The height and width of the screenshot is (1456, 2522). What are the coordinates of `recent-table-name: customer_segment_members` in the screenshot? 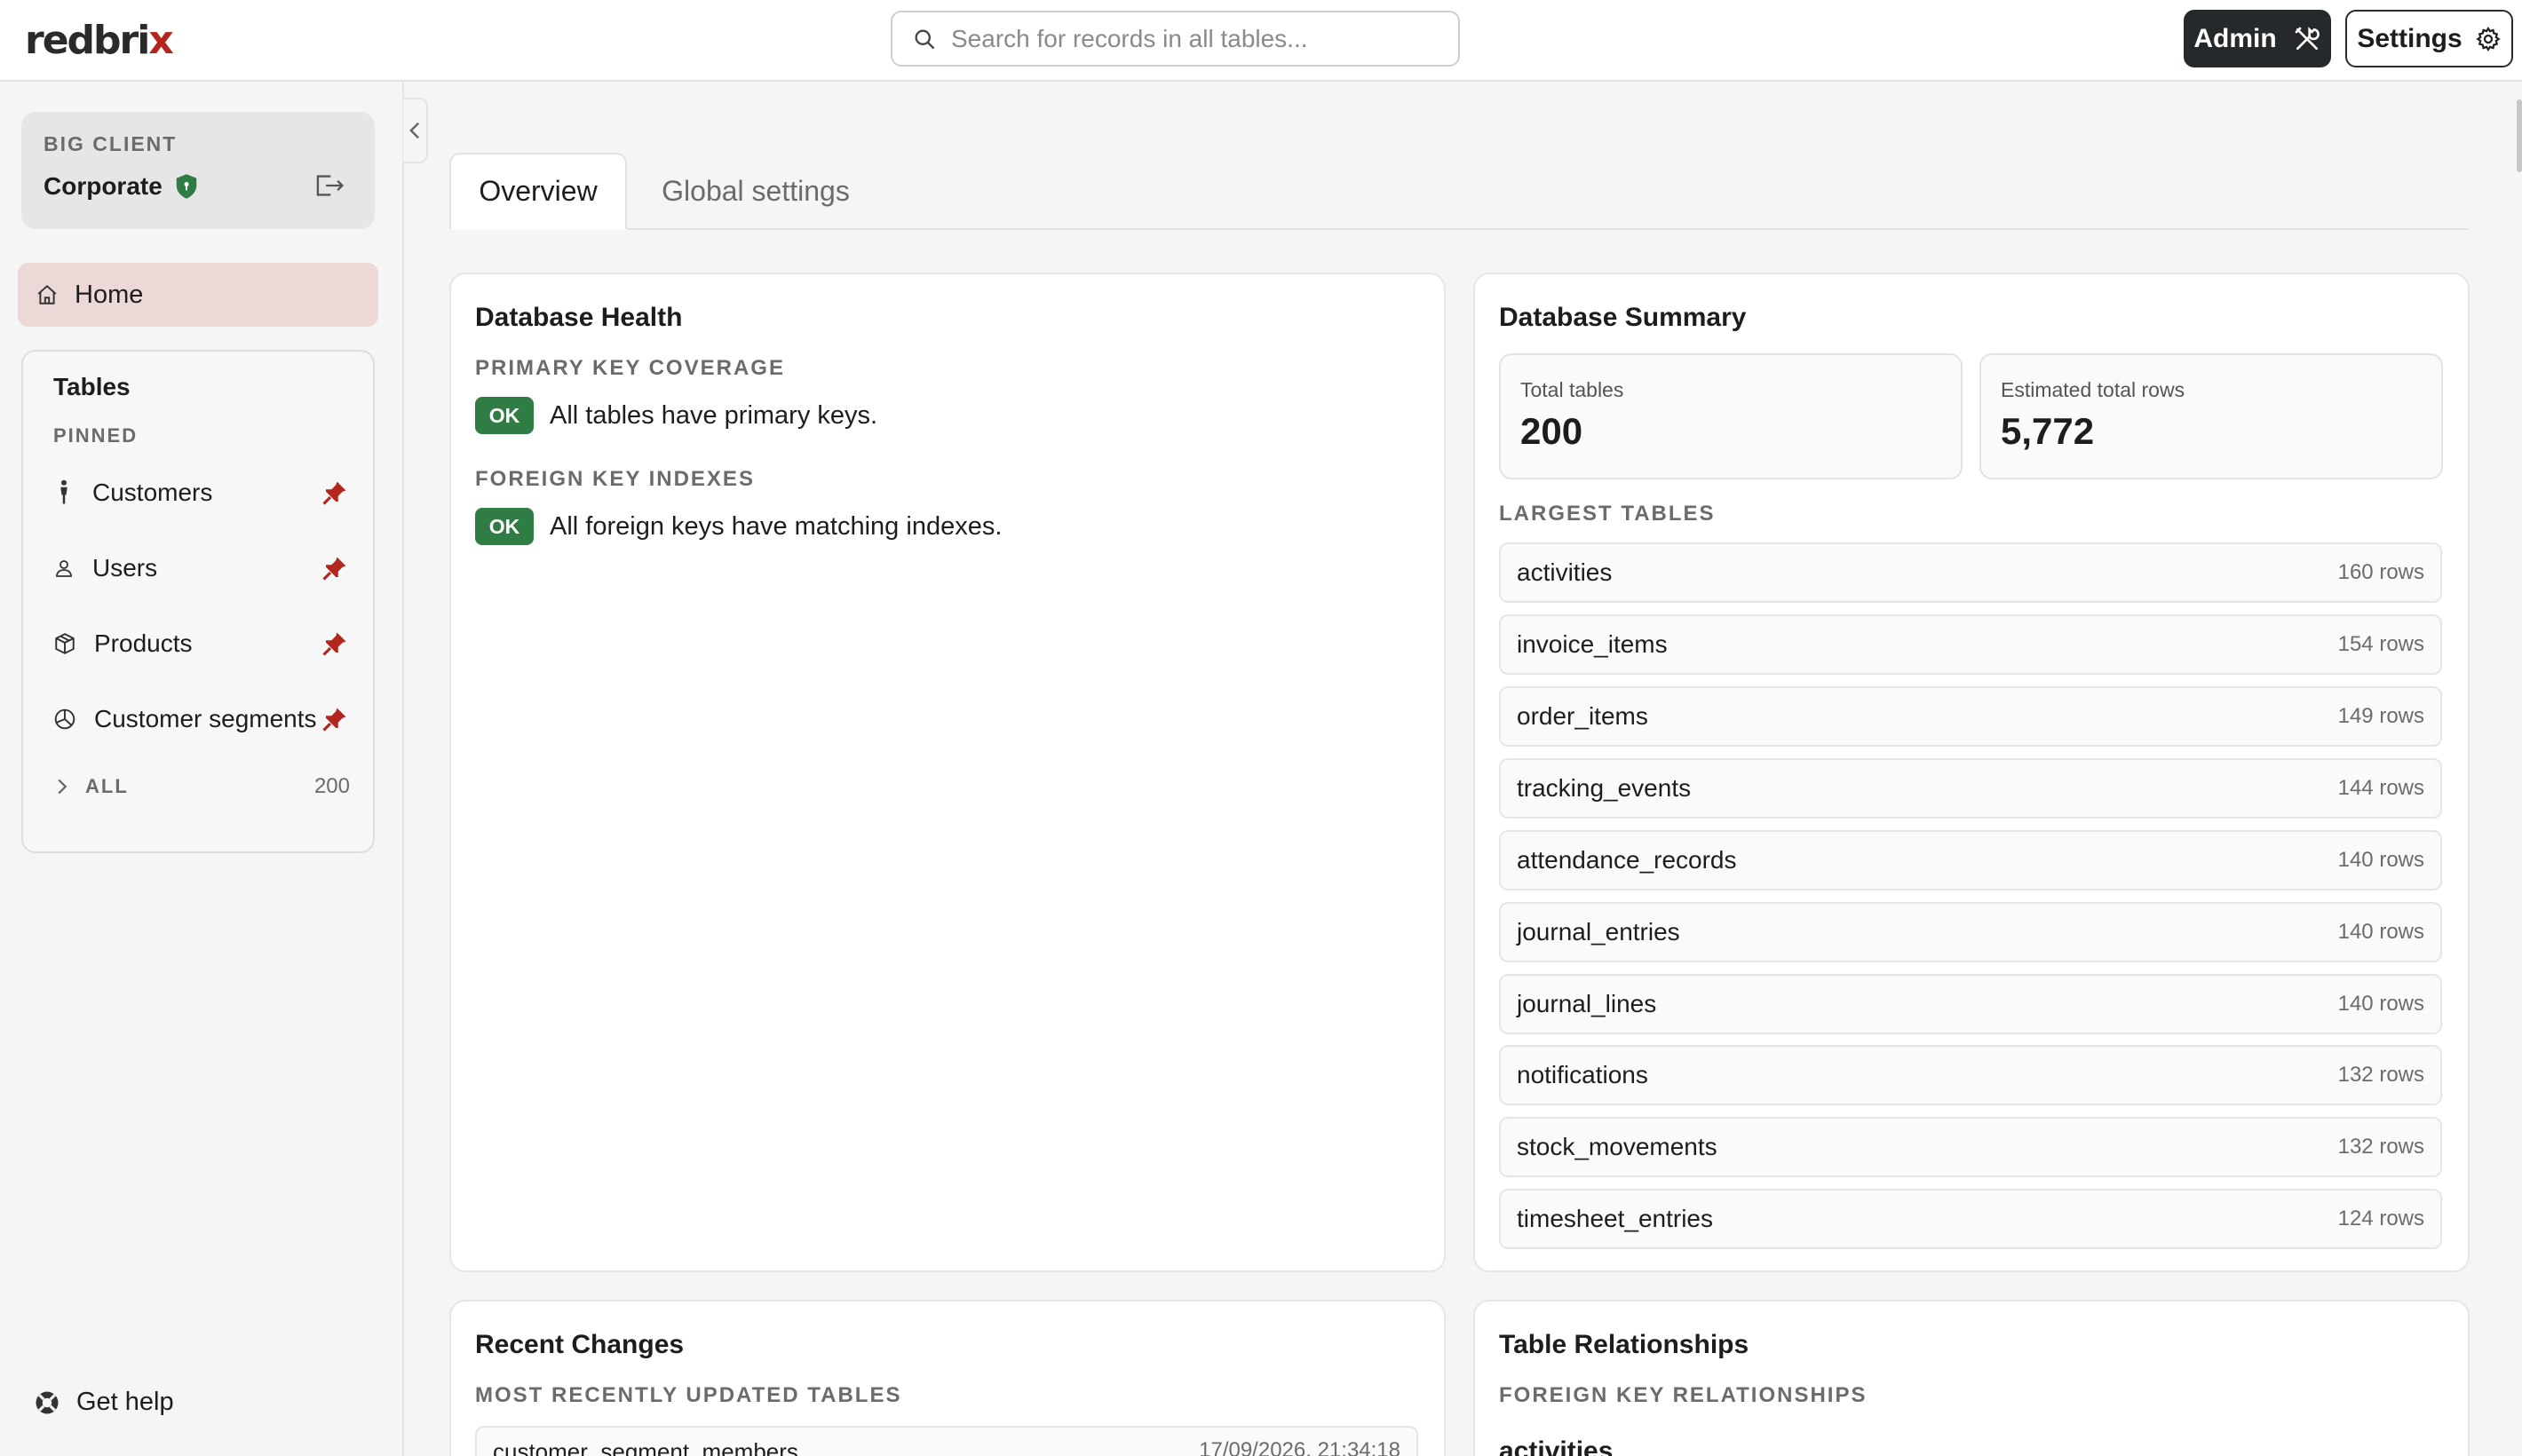 It's located at (645, 1447).